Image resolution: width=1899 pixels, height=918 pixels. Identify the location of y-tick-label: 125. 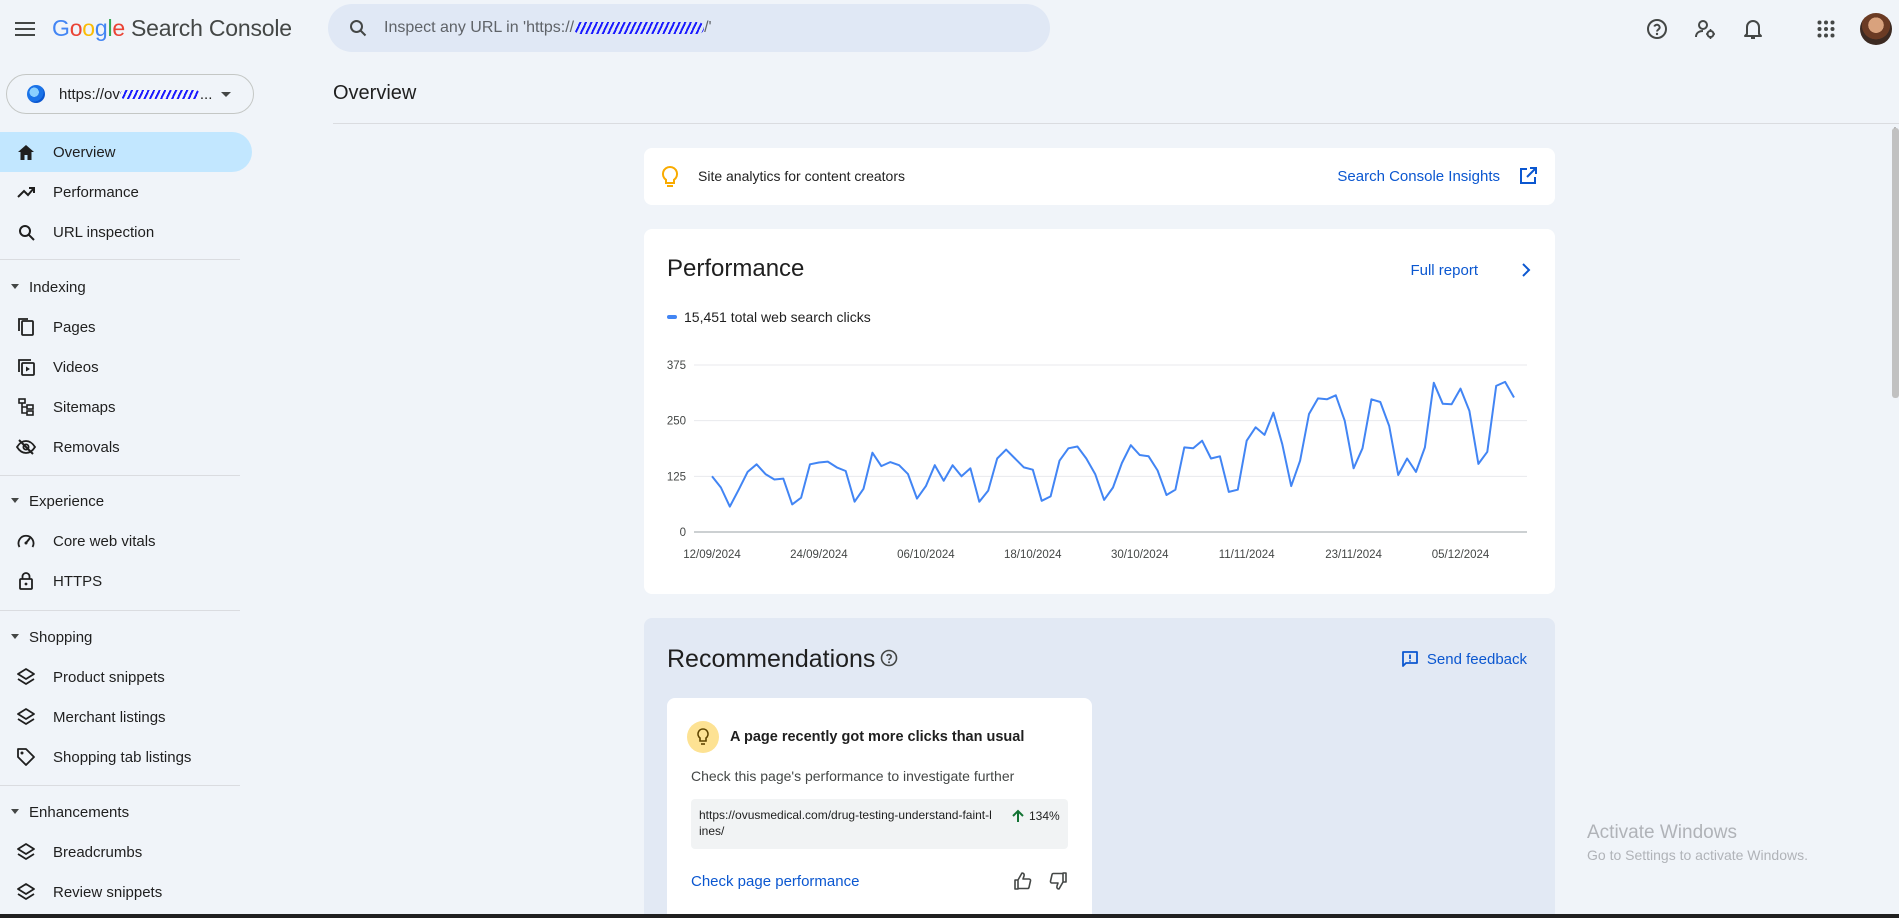
(676, 477).